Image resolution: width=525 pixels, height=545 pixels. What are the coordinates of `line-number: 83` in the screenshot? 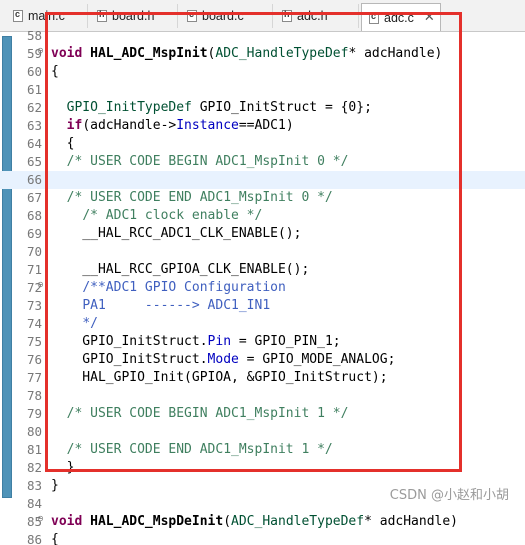 It's located at (34, 485).